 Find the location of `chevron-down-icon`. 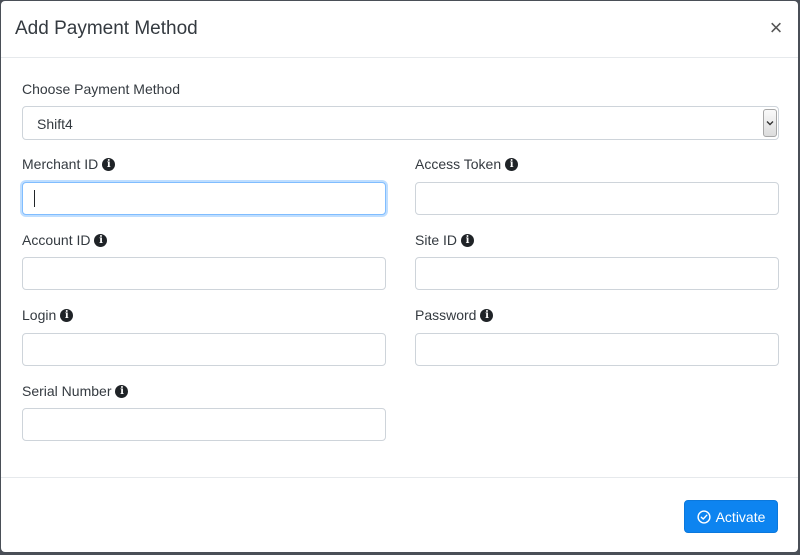

chevron-down-icon is located at coordinates (770, 123).